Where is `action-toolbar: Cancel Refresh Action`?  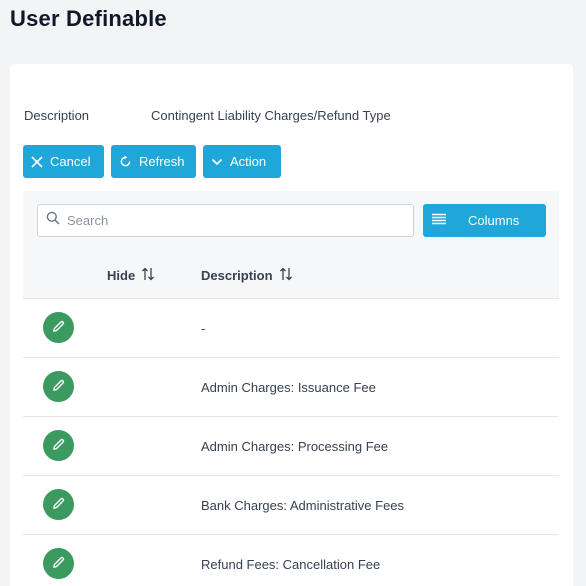 action-toolbar: Cancel Refresh Action is located at coordinates (152, 161).